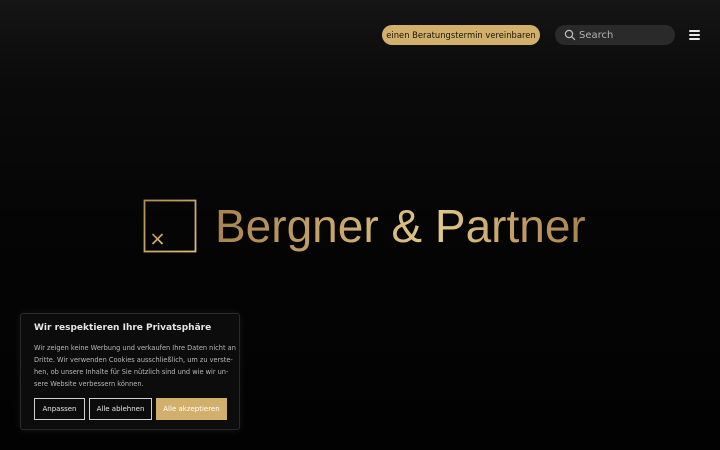 The image size is (720, 450). Describe the element at coordinates (695, 35) in the screenshot. I see `hamburger-menu-icon` at that location.